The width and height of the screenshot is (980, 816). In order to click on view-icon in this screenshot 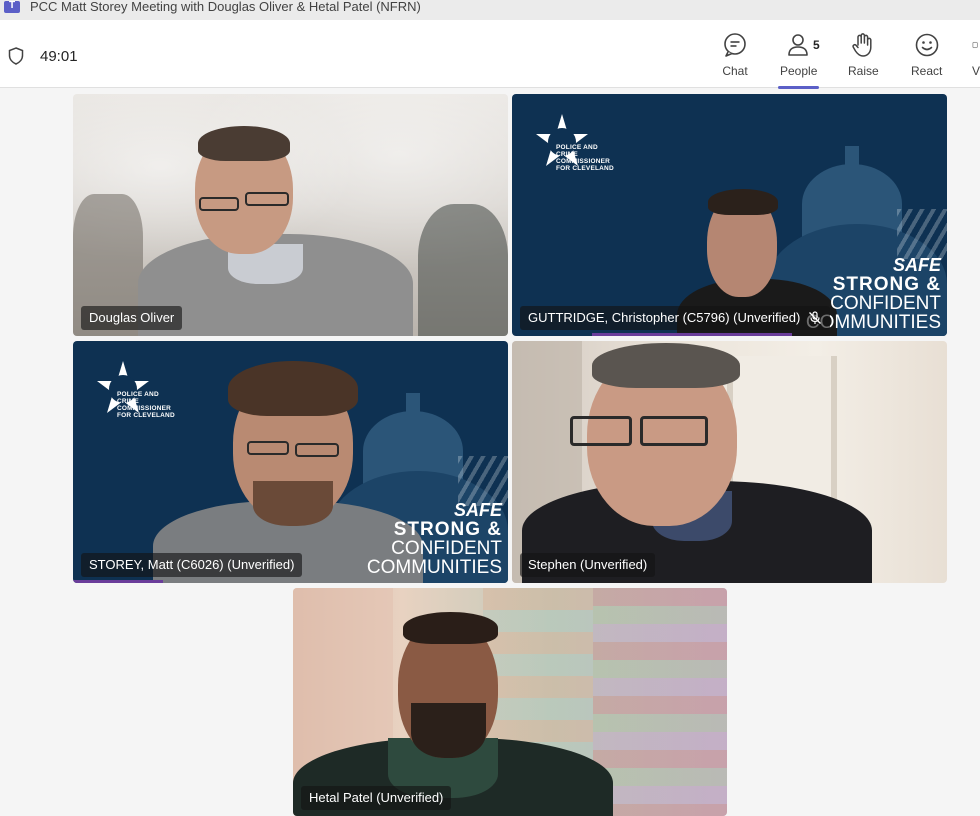, I will do `click(975, 45)`.